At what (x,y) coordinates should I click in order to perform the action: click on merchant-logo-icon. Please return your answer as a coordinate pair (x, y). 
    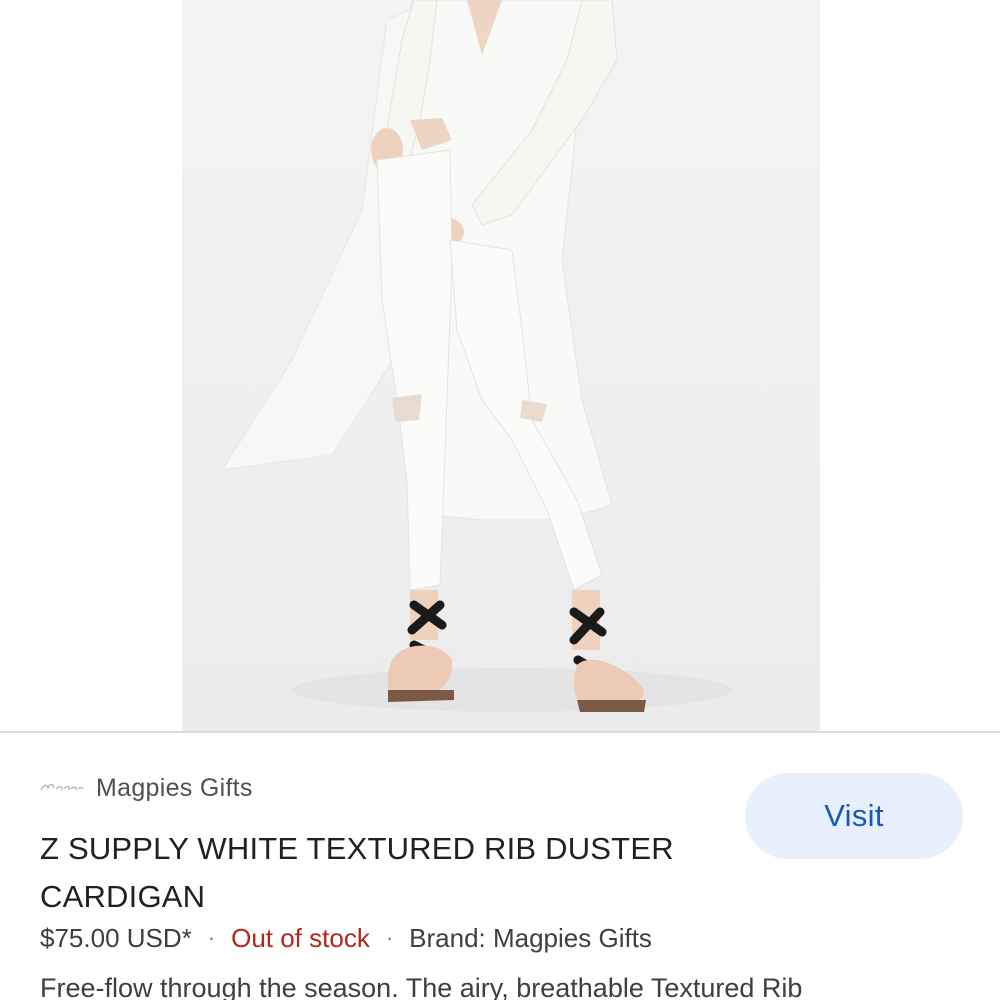
    Looking at the image, I should click on (62, 787).